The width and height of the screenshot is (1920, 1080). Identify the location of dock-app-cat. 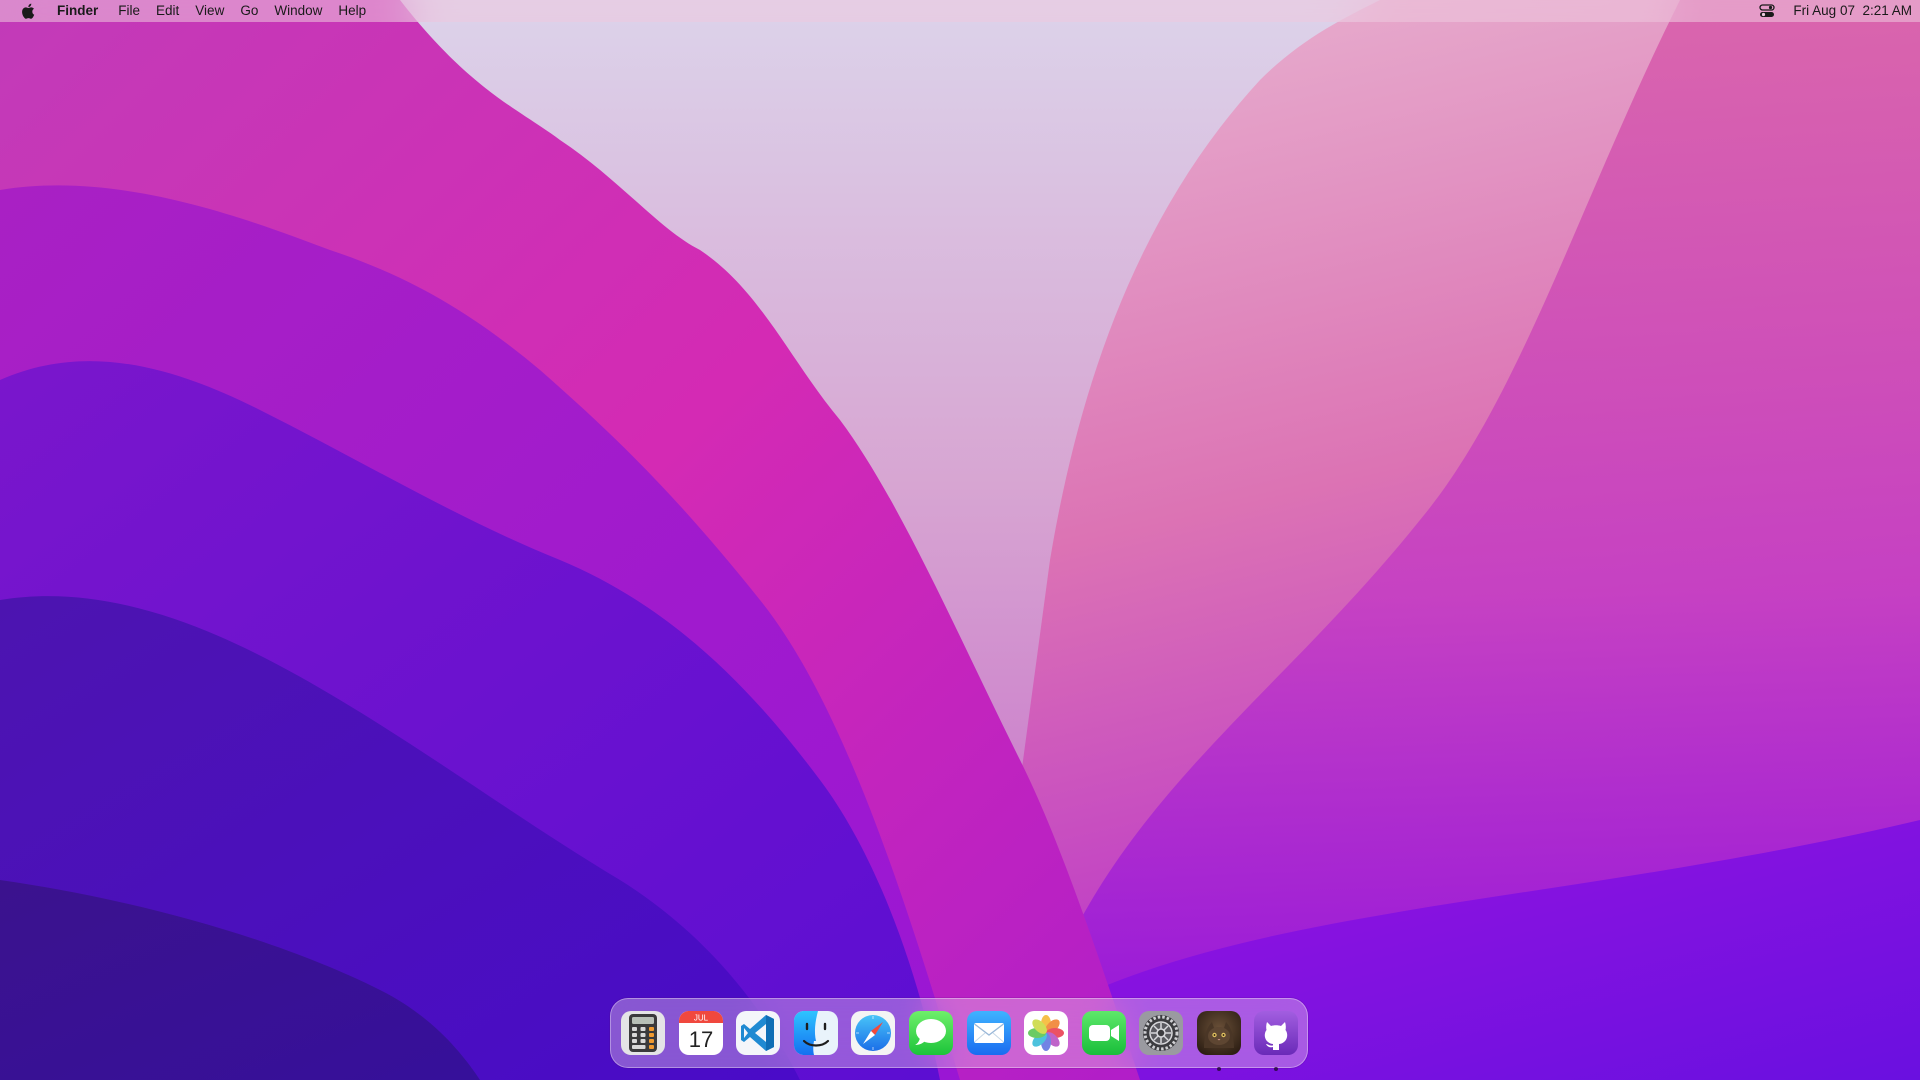
(1219, 1039).